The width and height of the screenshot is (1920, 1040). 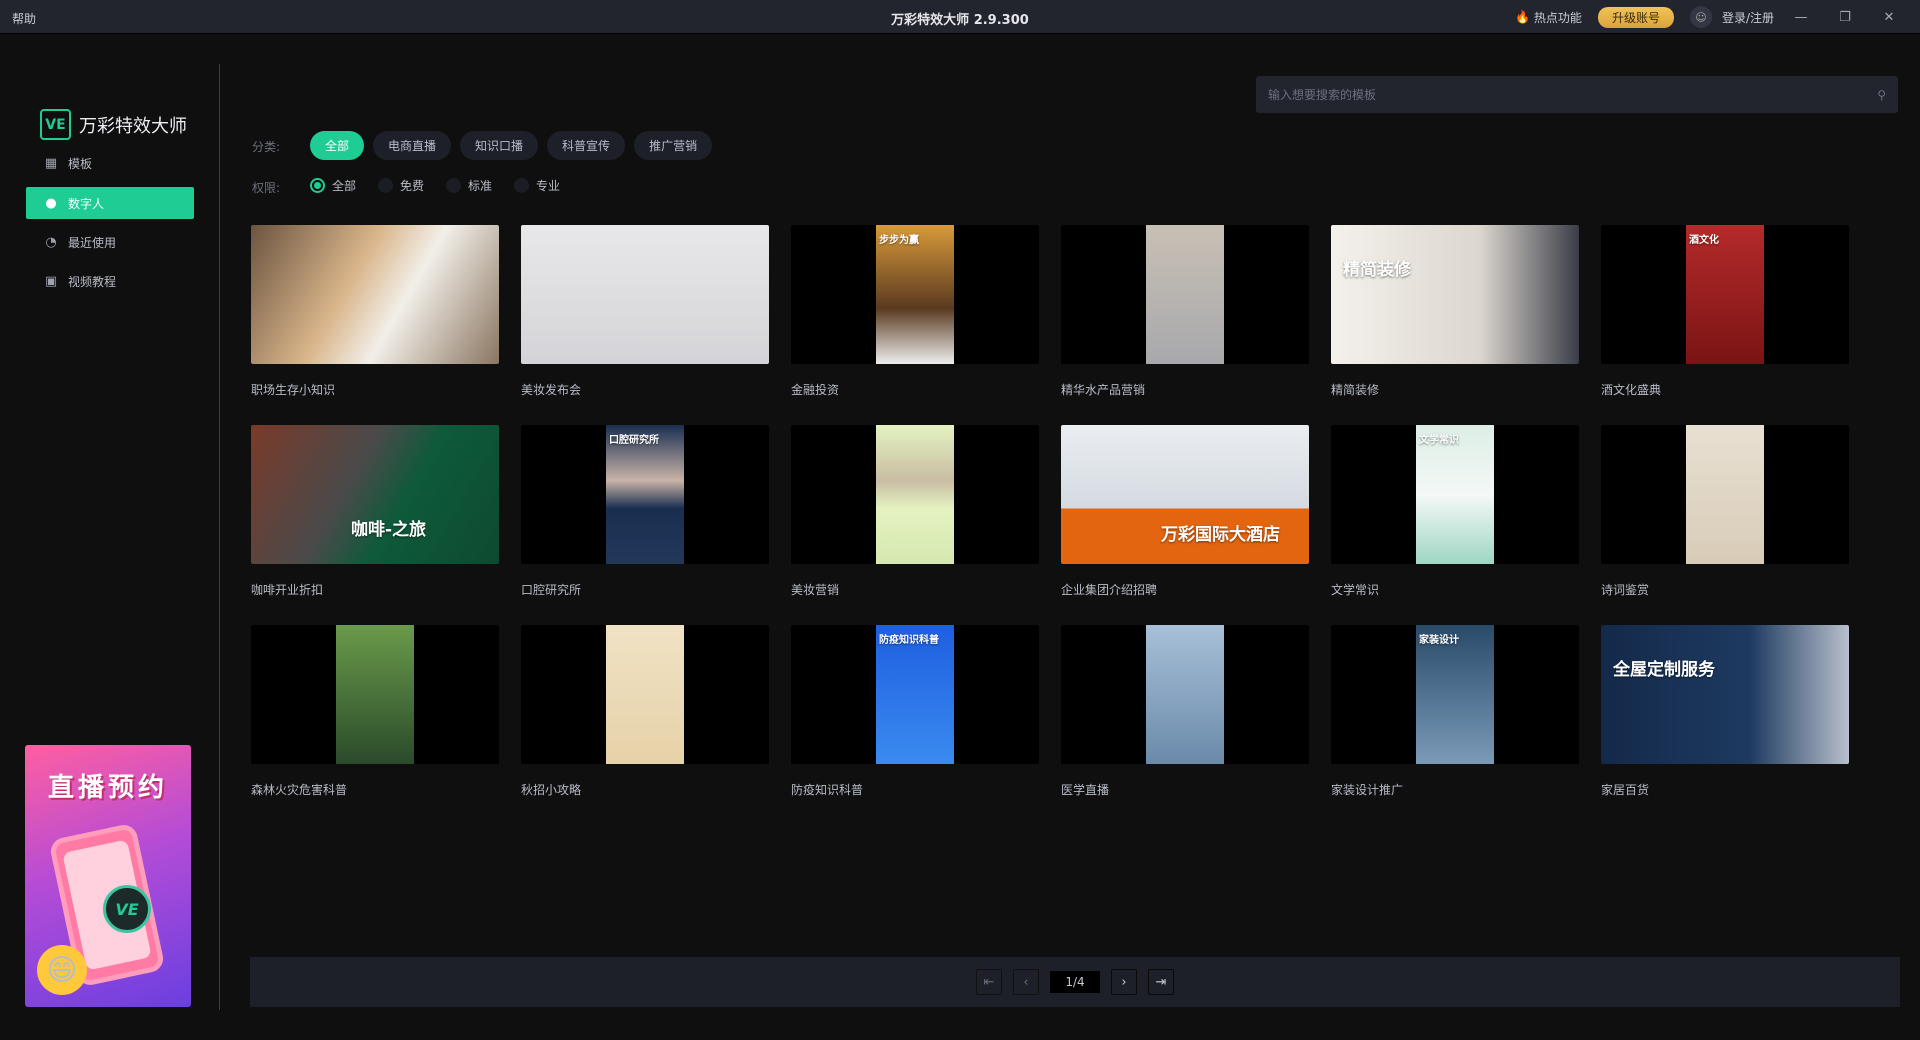 What do you see at coordinates (344, 186) in the screenshot?
I see `radio-label: 全部` at bounding box center [344, 186].